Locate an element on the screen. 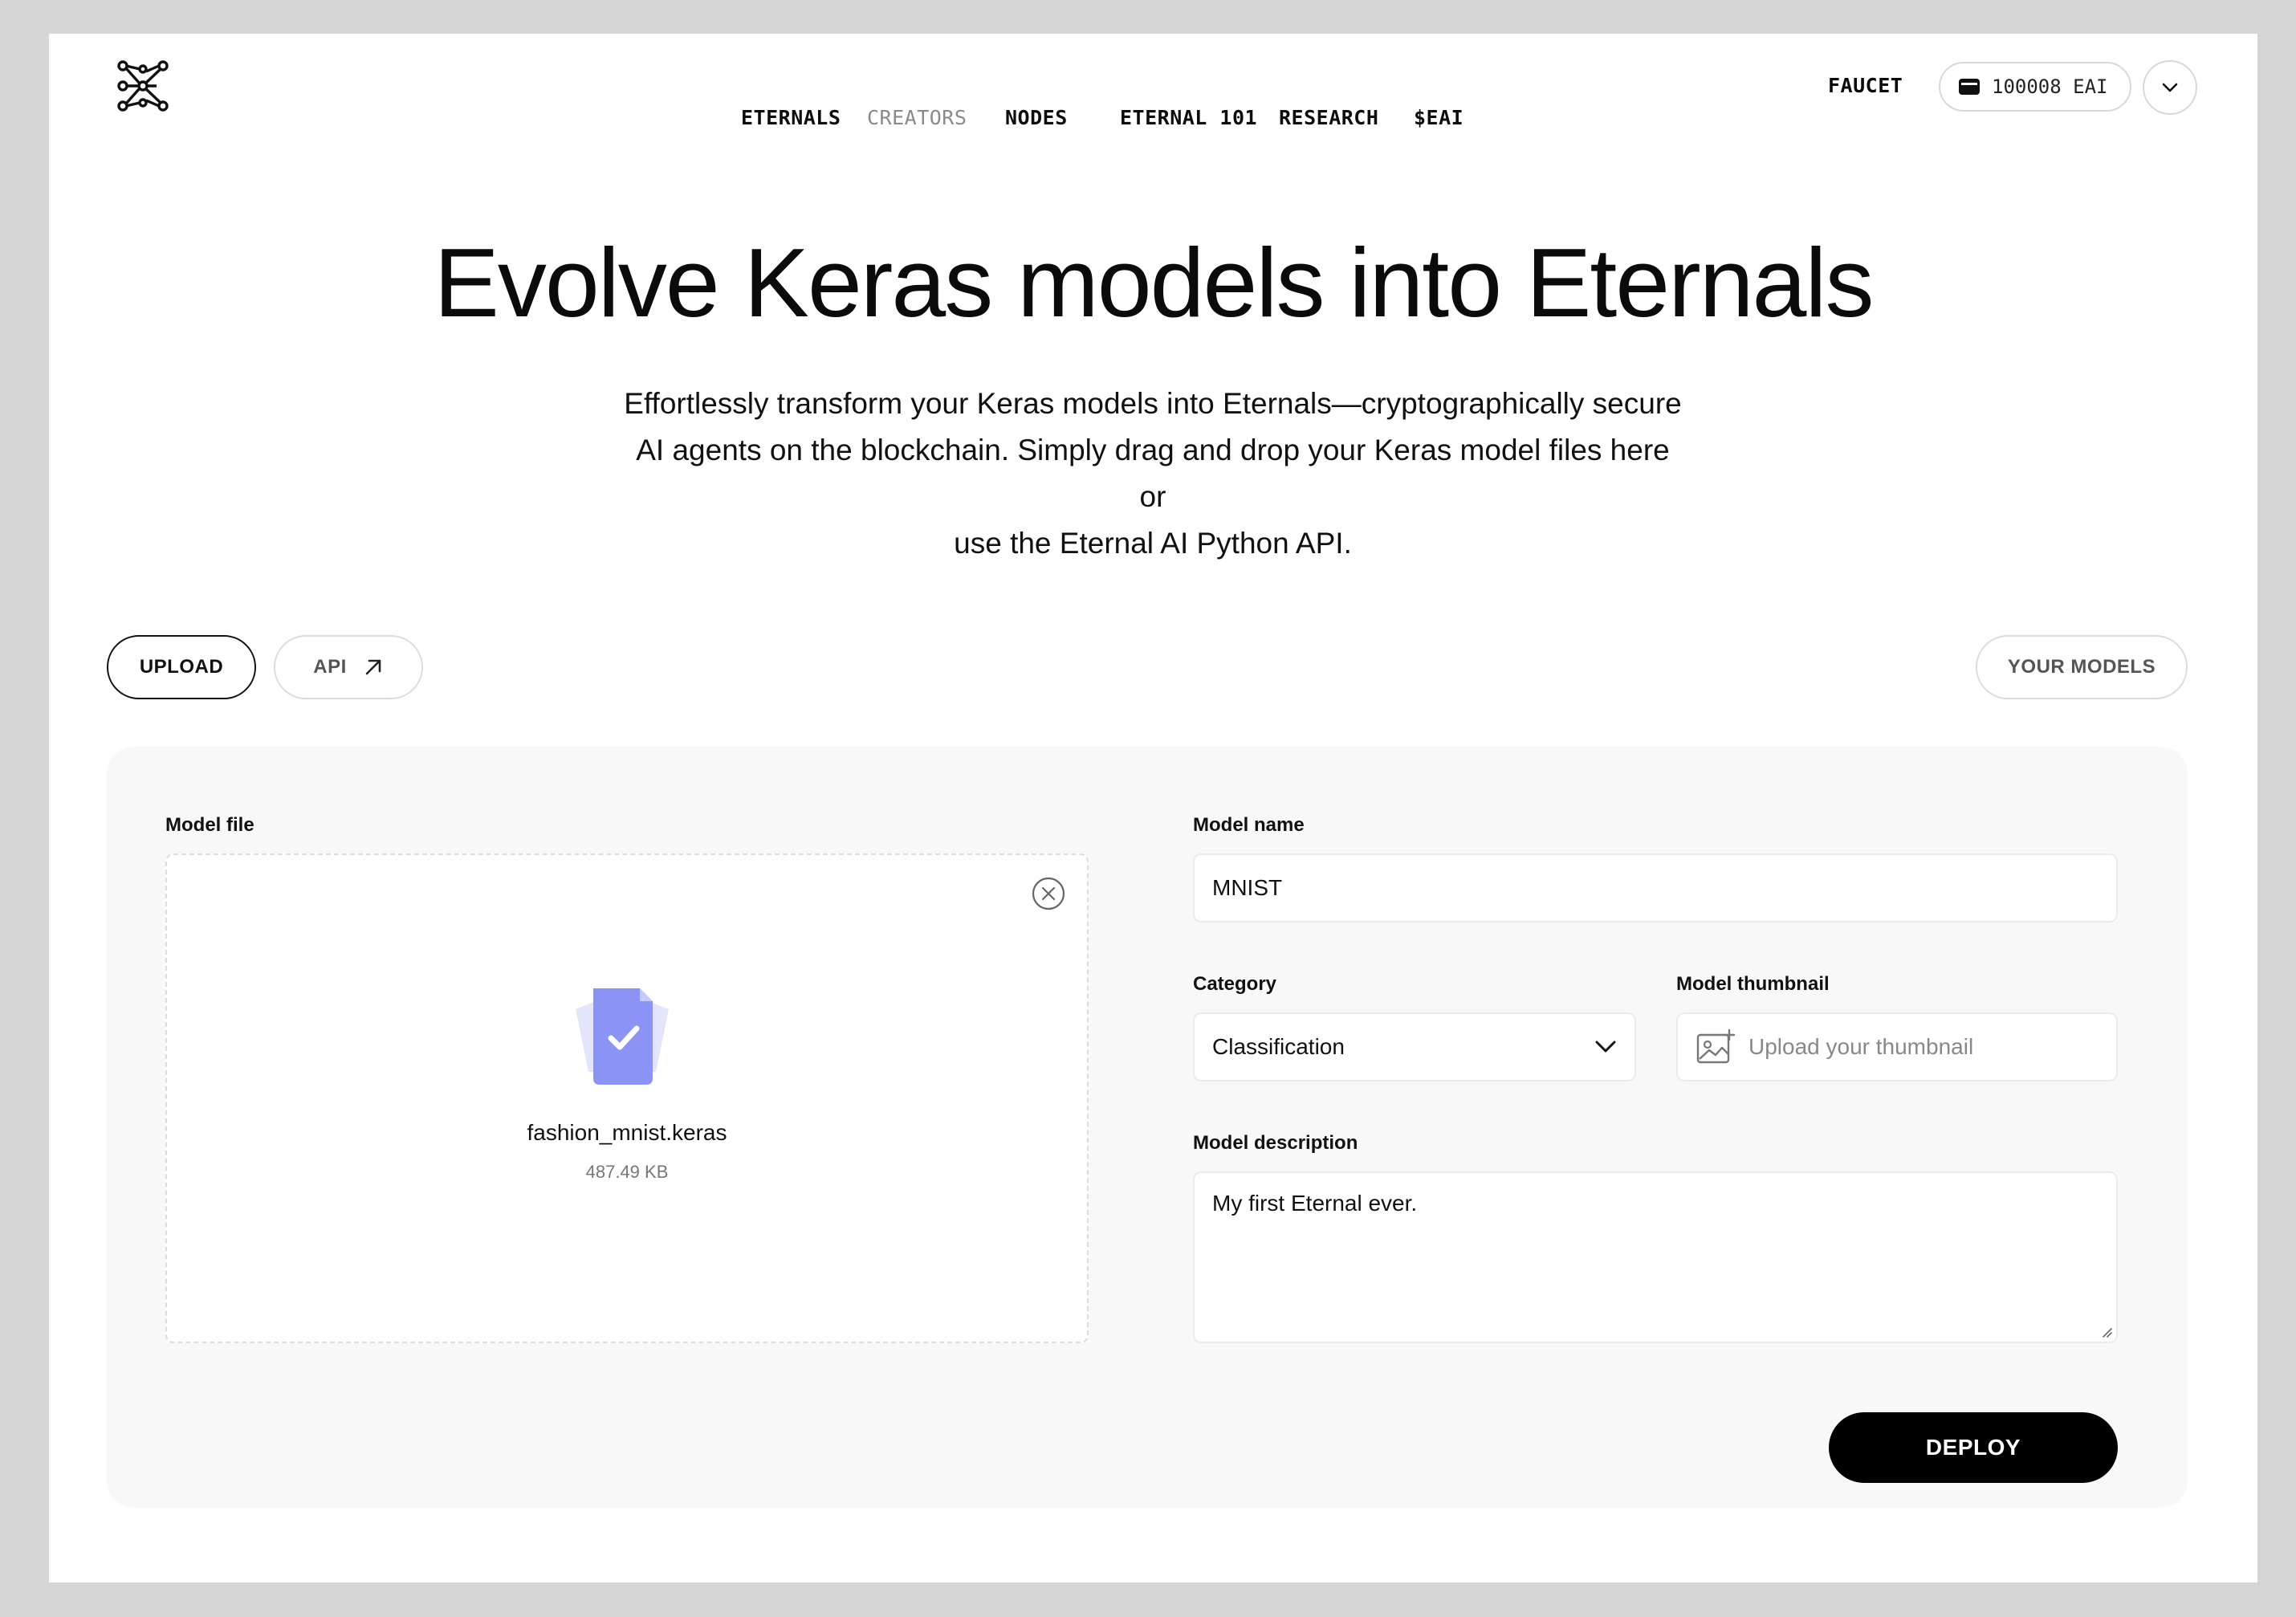  tab-upload-label: UPLOAD is located at coordinates (181, 667).